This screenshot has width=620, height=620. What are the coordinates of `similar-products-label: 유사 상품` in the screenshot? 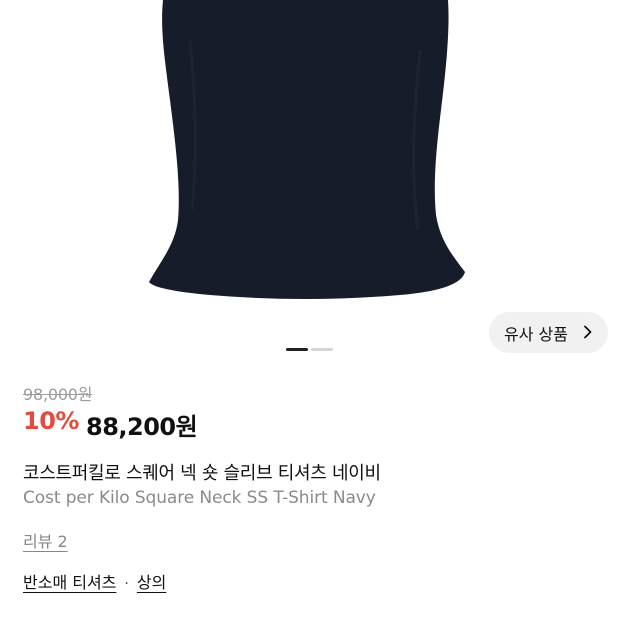 It's located at (536, 334).